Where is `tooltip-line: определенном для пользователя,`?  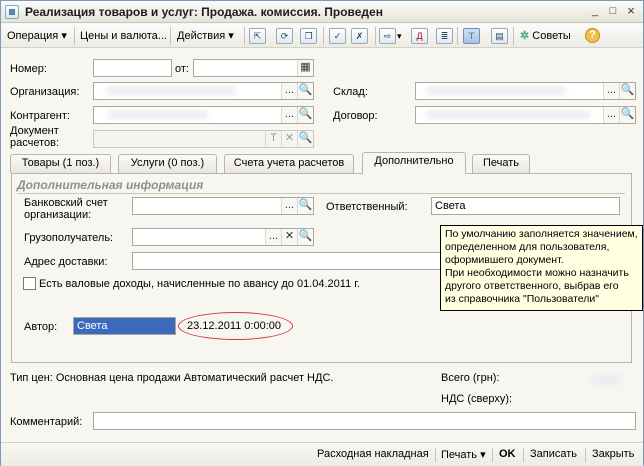
tooltip-line: определенном для пользователя, is located at coordinates (527, 247).